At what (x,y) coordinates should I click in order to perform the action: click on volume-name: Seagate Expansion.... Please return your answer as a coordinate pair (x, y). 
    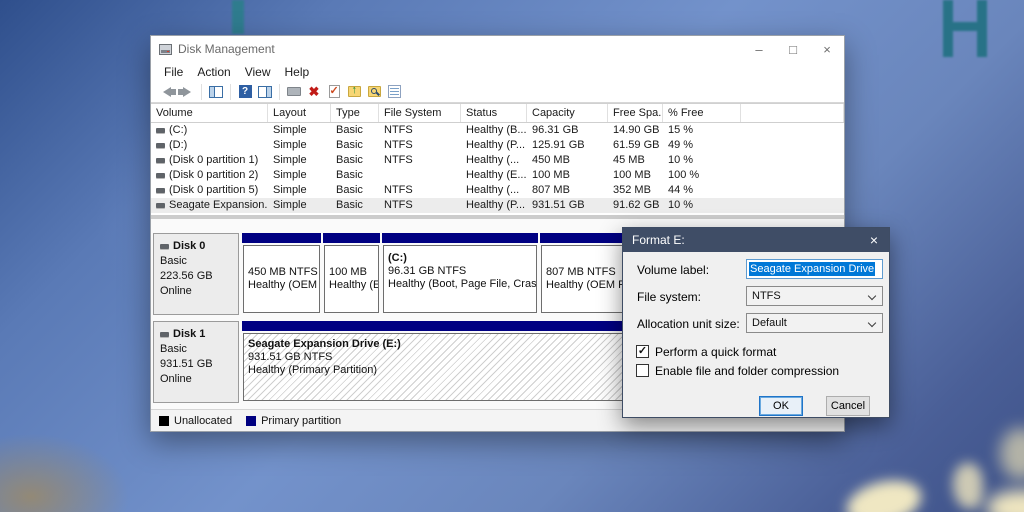
    Looking at the image, I should click on (218, 205).